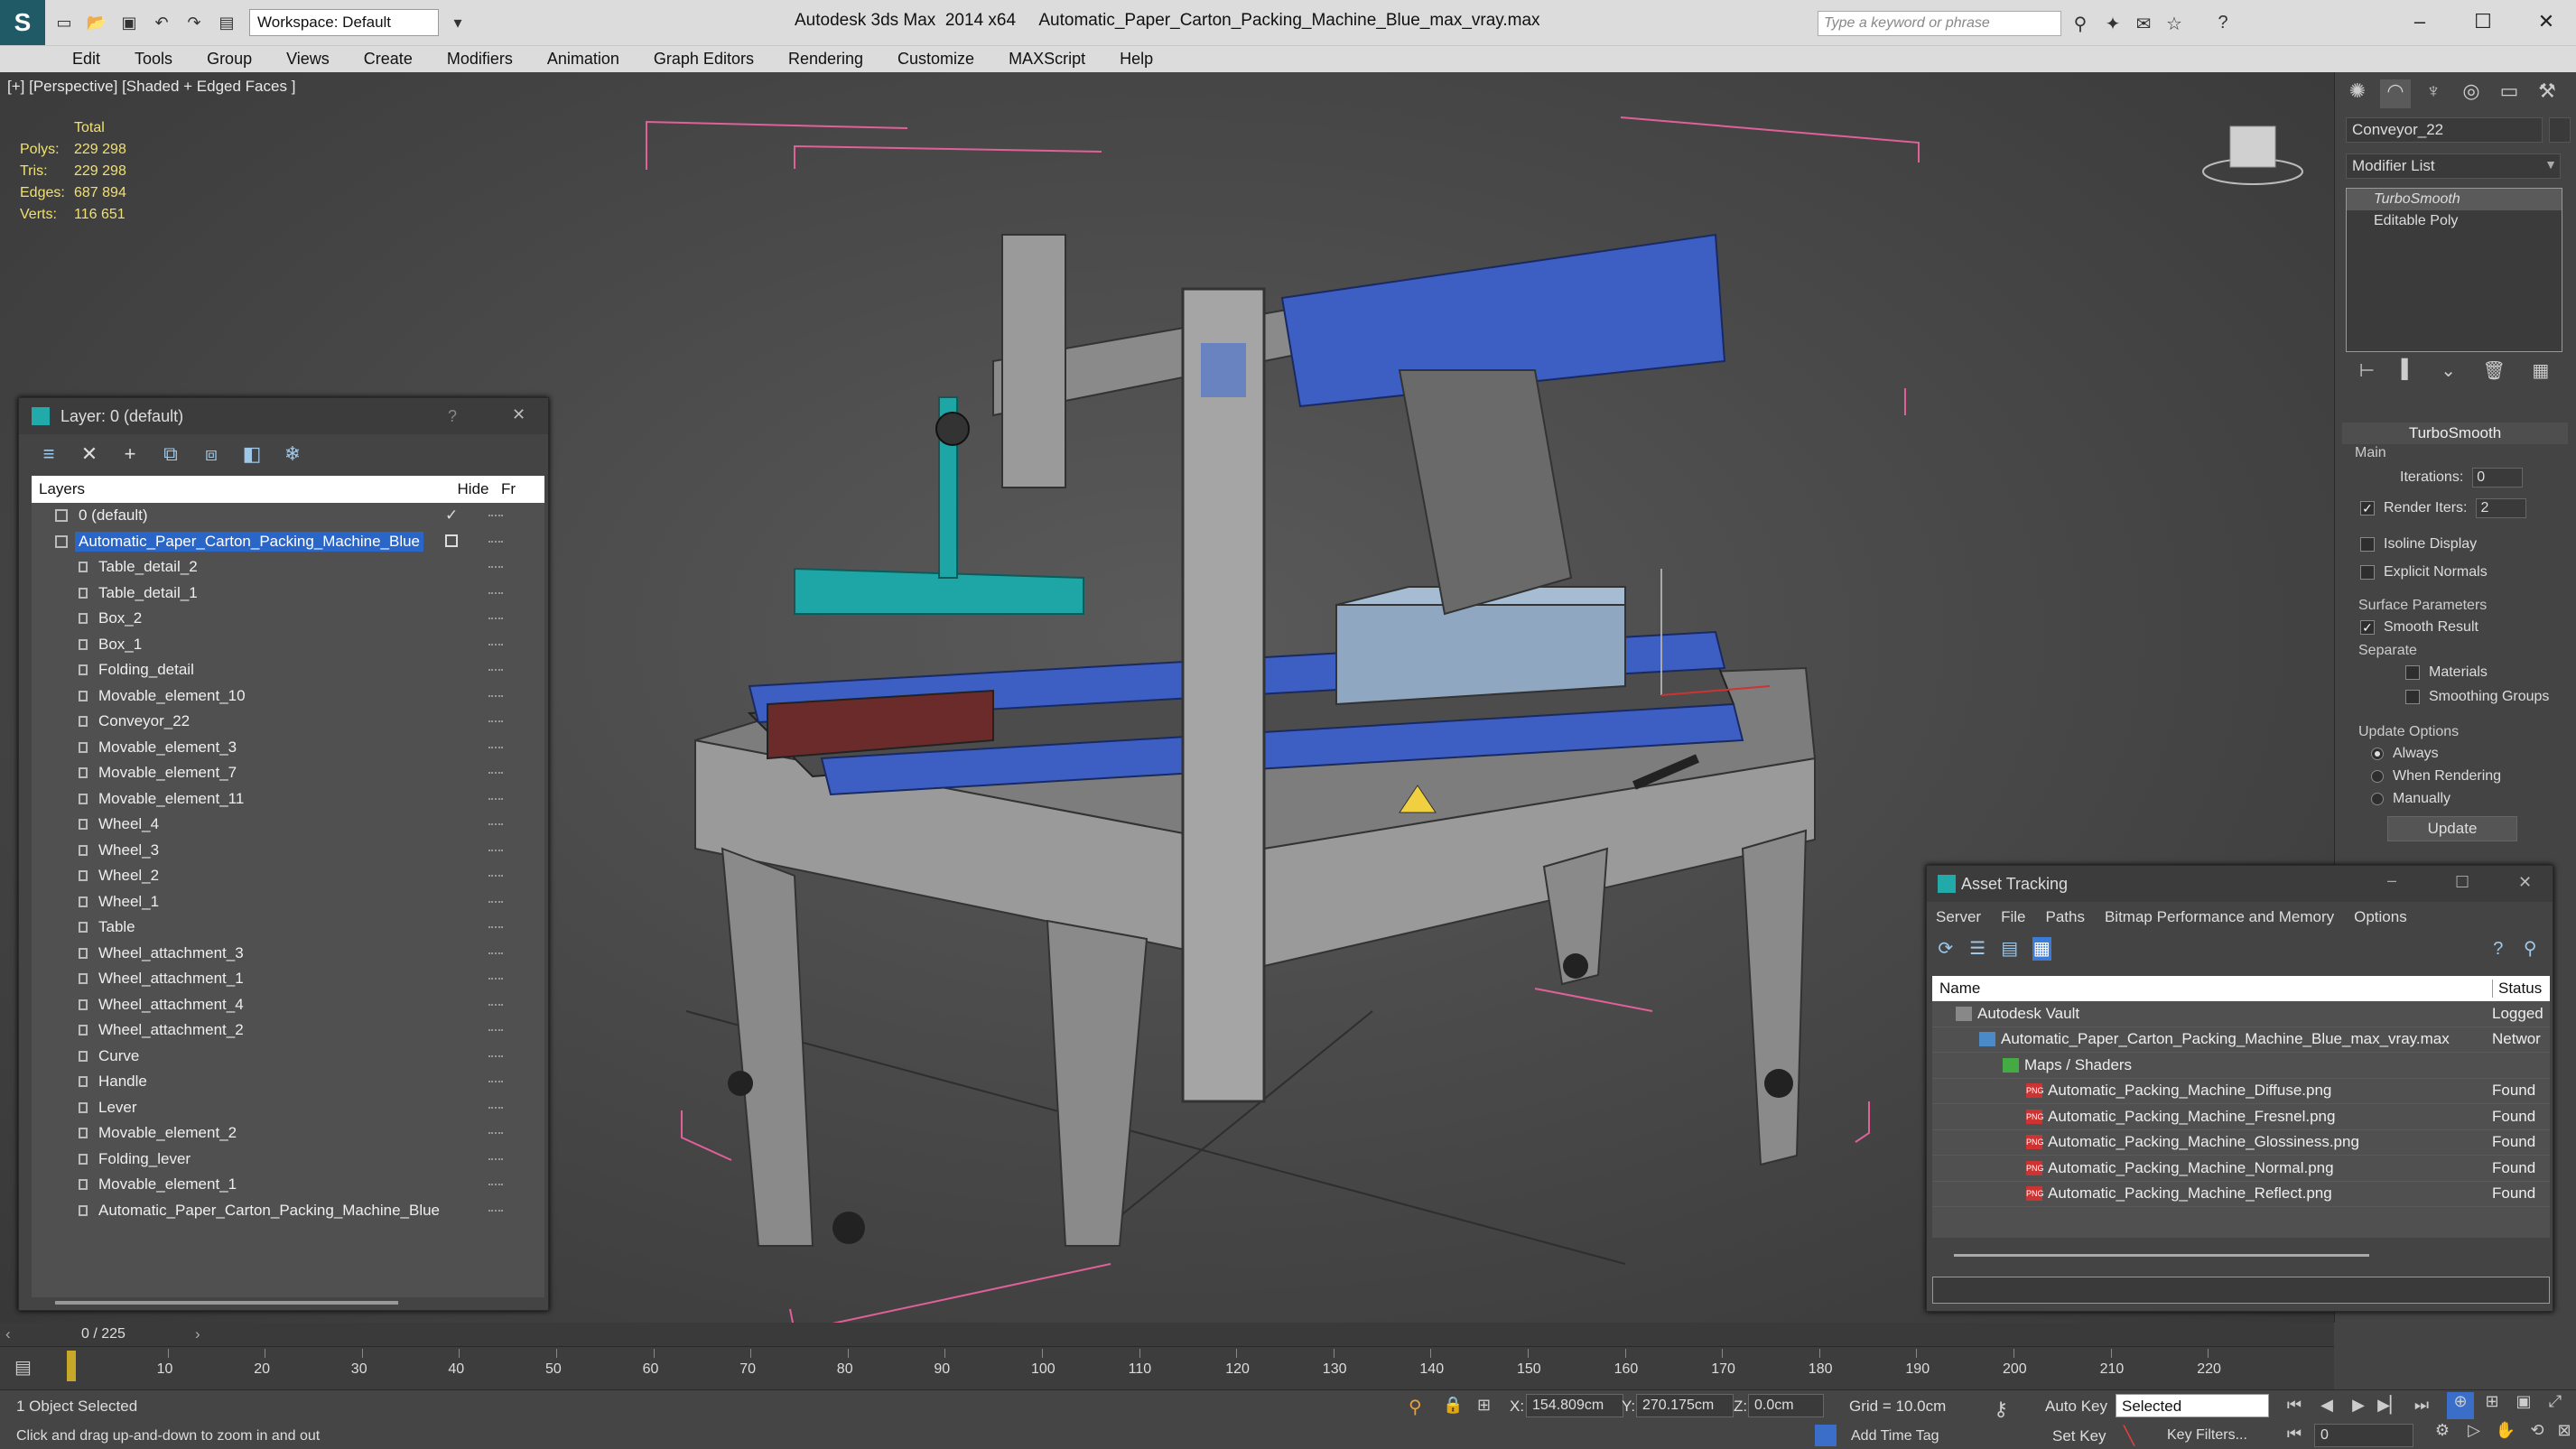  Describe the element at coordinates (2174, 23) in the screenshot. I see `favorites-star-icon: ☆` at that location.